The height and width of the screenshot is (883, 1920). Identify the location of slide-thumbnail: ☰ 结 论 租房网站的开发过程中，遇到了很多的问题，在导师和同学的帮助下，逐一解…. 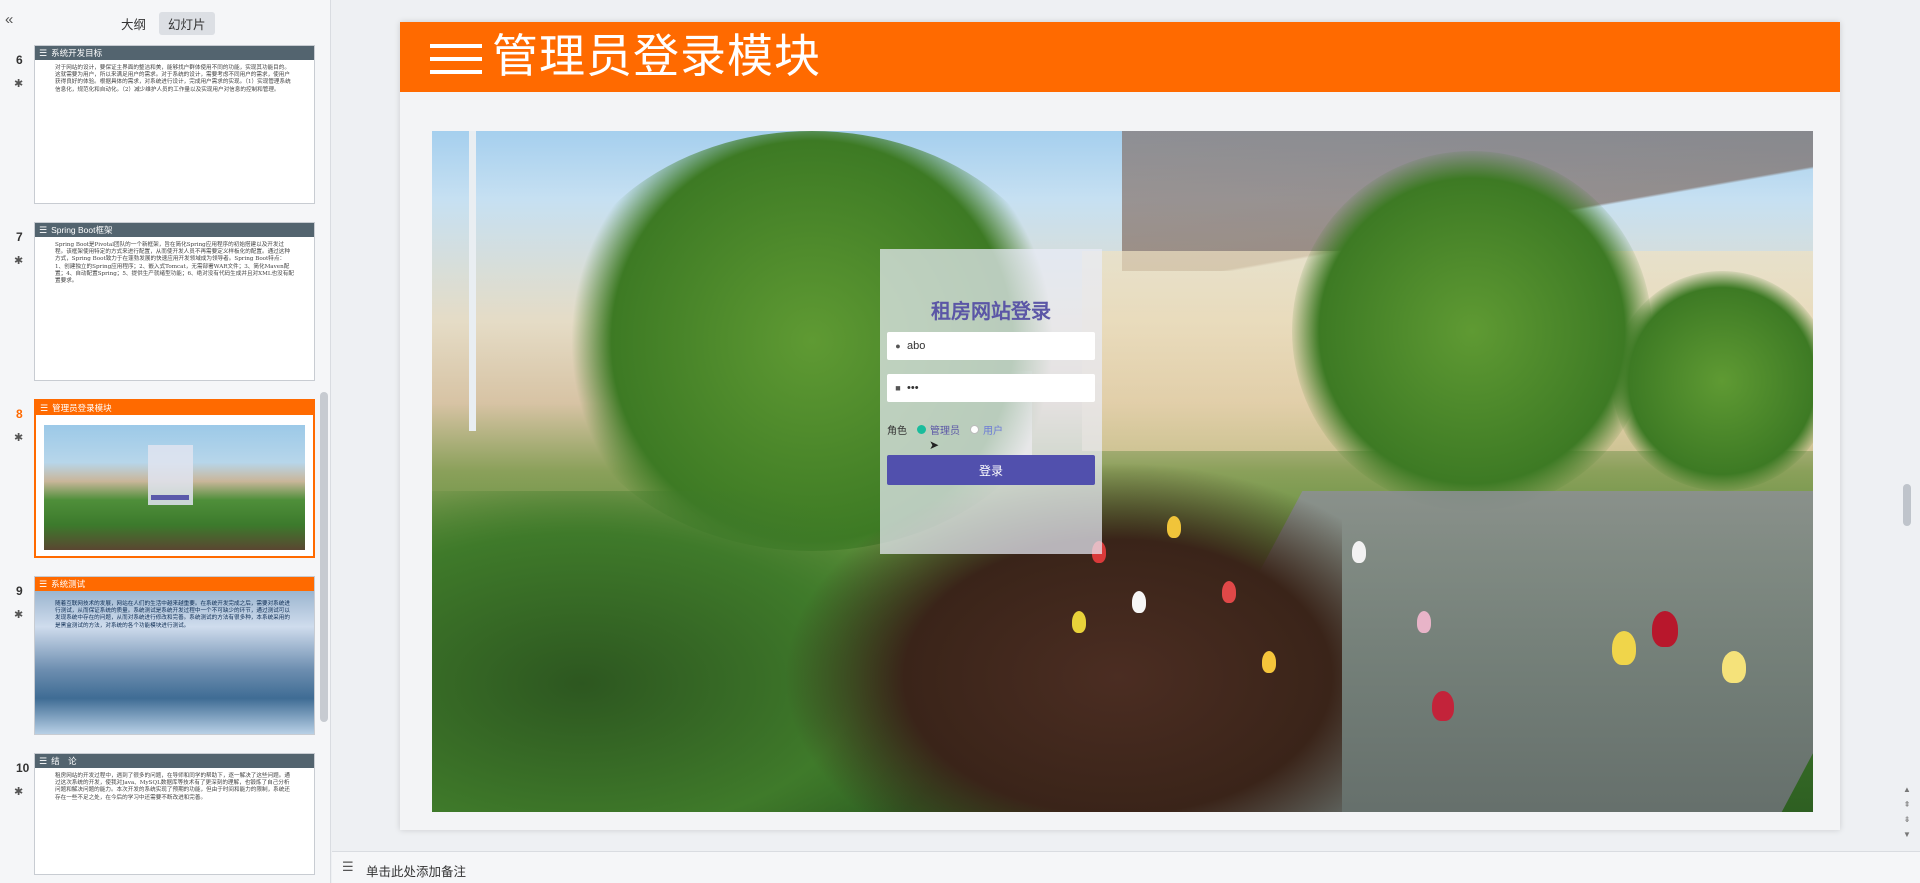
(174, 814).